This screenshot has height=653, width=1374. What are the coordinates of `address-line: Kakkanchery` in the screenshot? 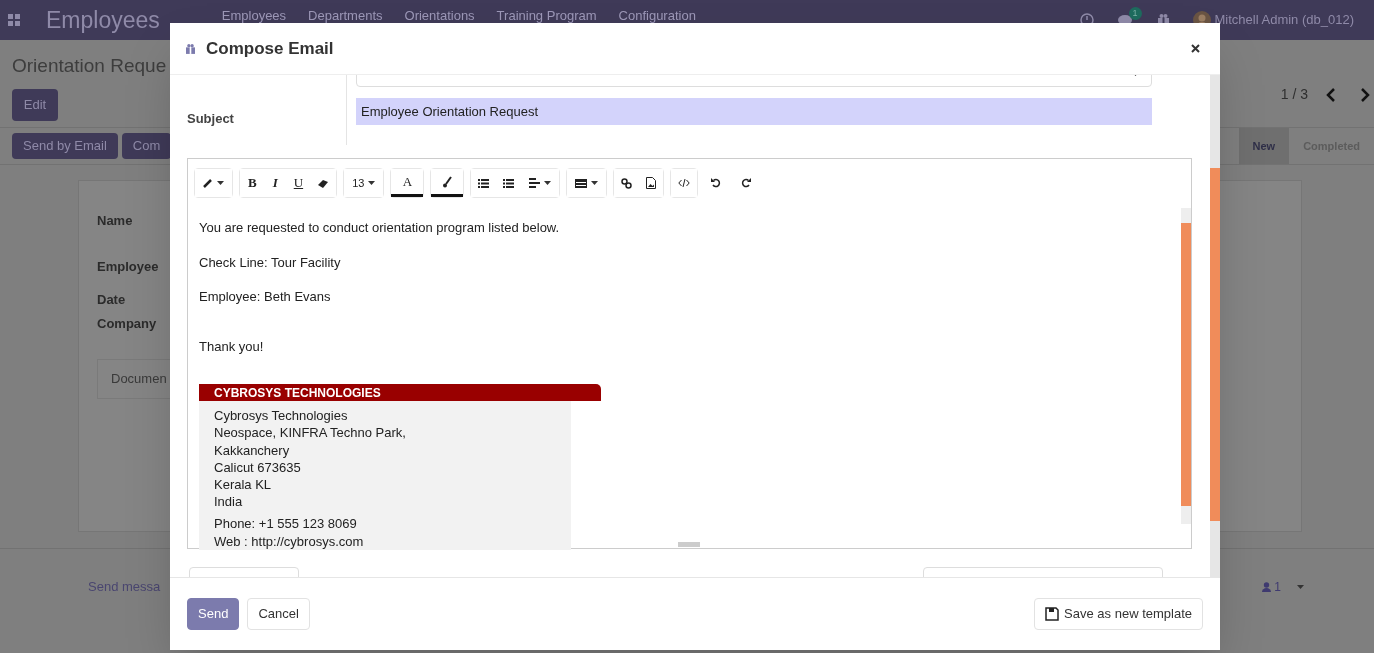 It's located at (252, 450).